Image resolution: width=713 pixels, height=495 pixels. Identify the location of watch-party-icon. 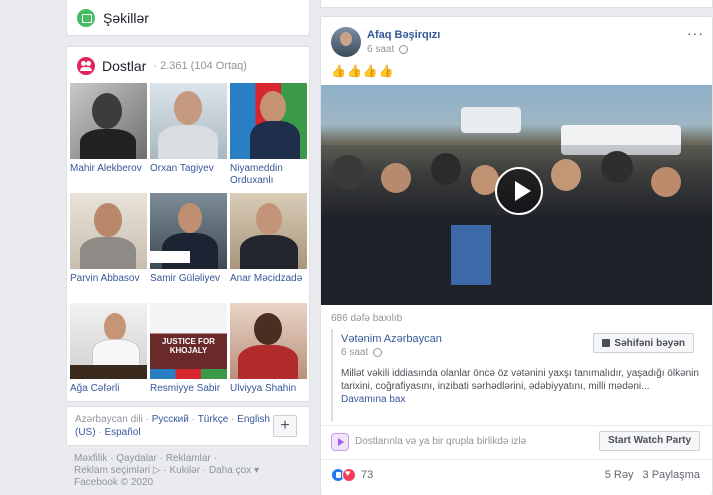
(340, 442).